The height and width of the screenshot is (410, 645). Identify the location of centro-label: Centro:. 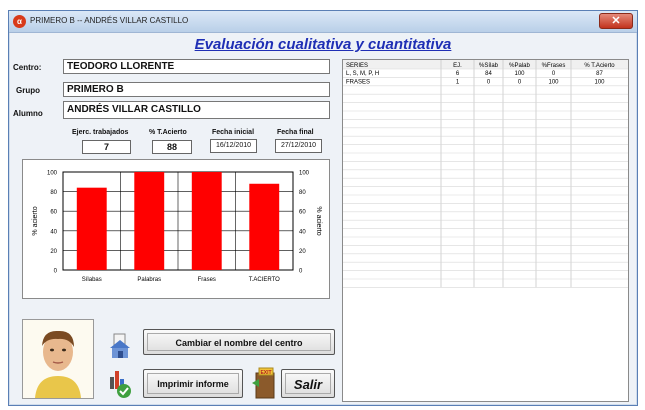
(27, 67).